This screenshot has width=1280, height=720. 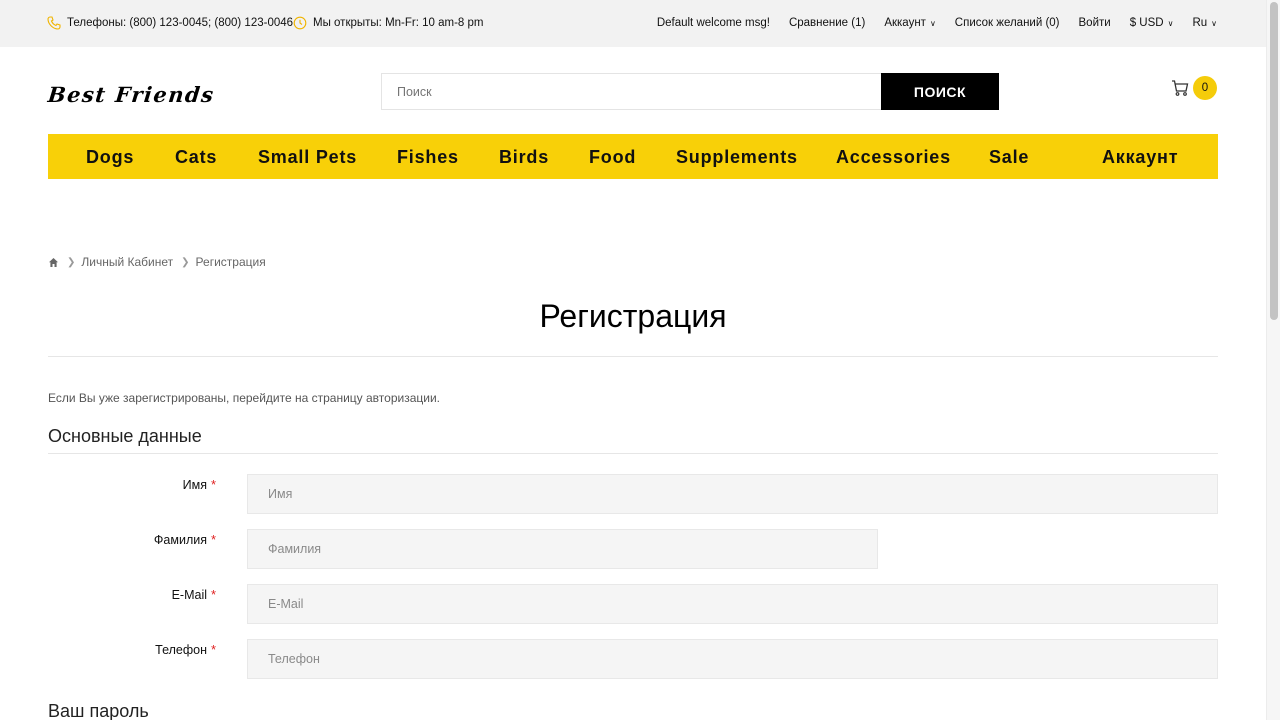 I want to click on scrollbar-thumb, so click(x=1274, y=161).